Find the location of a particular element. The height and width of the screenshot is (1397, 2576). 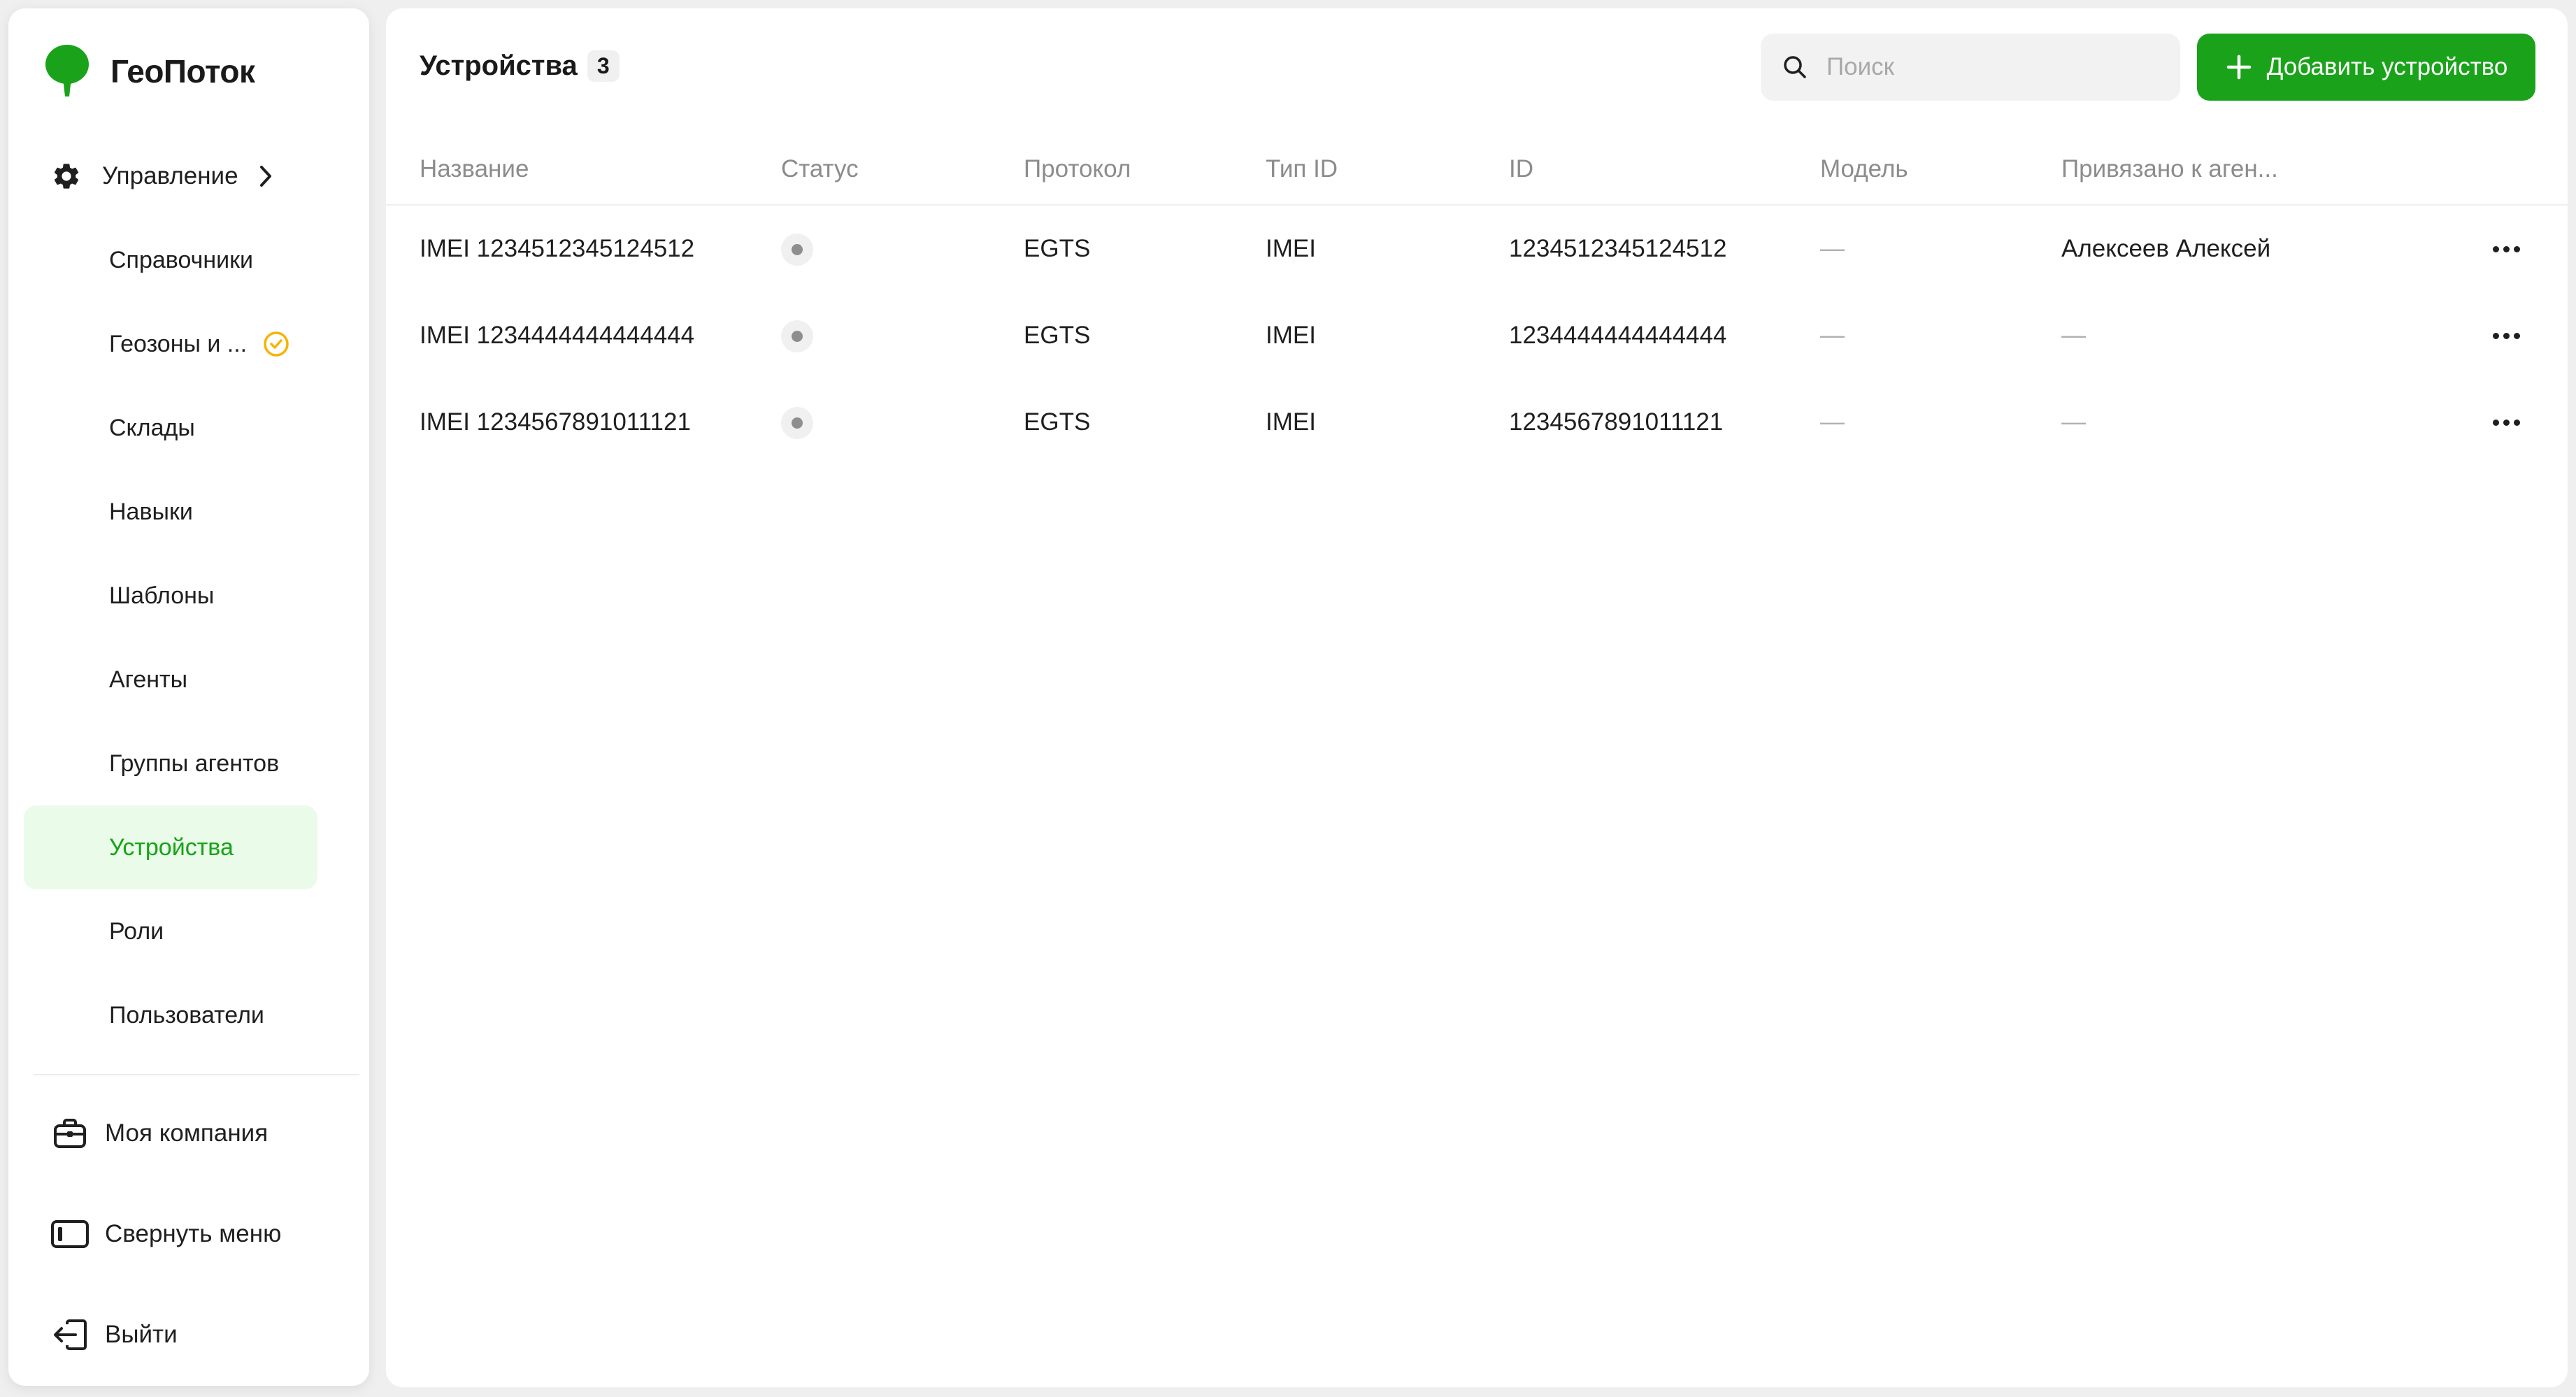

search-input is located at coordinates (1994, 67).